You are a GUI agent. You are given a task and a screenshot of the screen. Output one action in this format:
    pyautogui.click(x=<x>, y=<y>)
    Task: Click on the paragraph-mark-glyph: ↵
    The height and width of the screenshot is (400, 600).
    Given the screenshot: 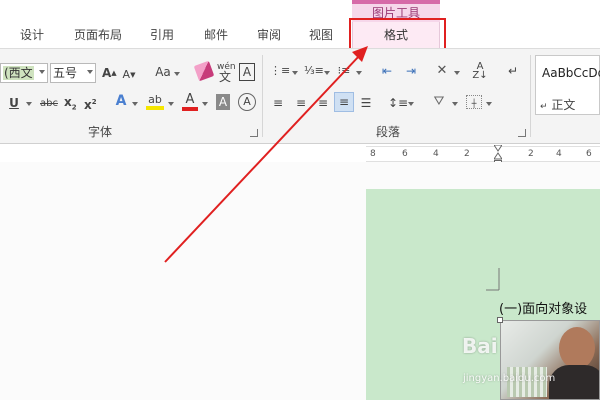 What is the action you would take?
    pyautogui.click(x=544, y=107)
    